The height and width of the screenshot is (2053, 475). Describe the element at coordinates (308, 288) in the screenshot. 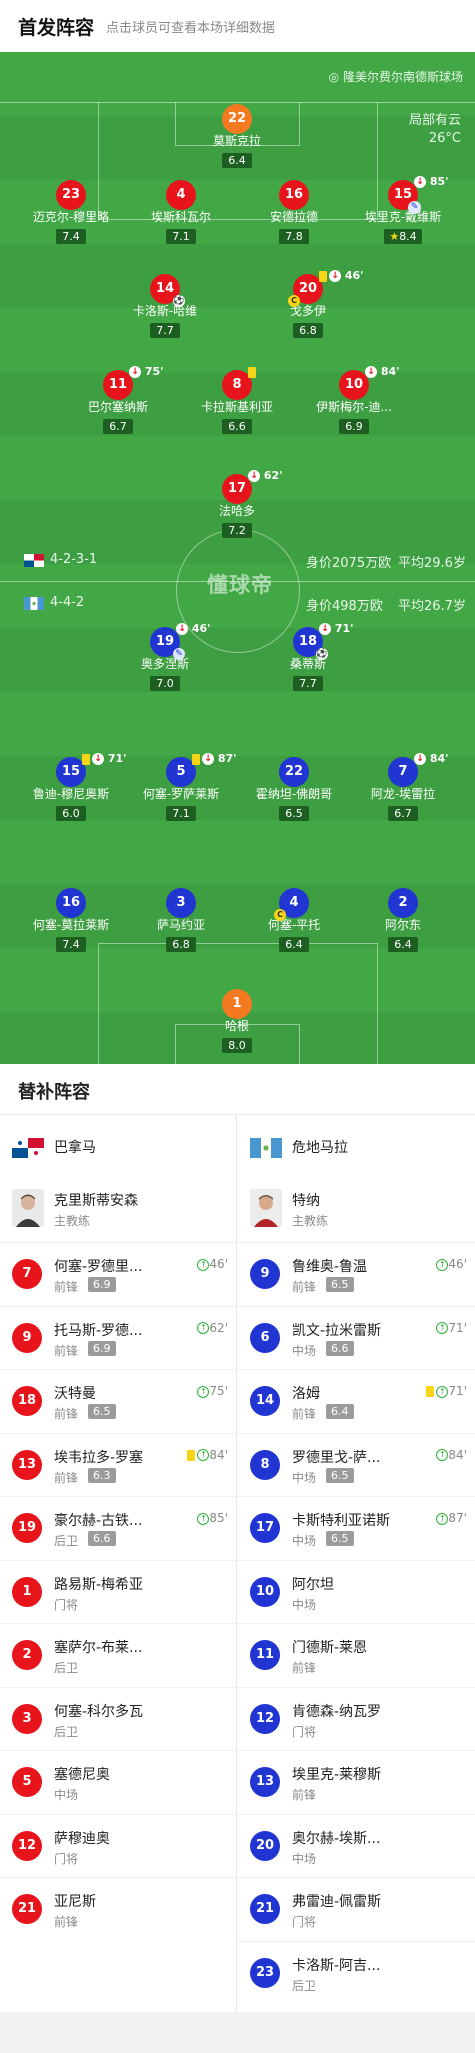

I see `jersey-number: 20` at that location.